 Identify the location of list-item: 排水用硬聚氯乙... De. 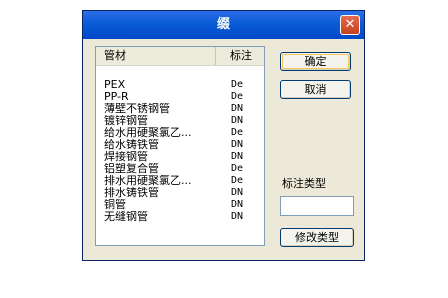
(183, 181).